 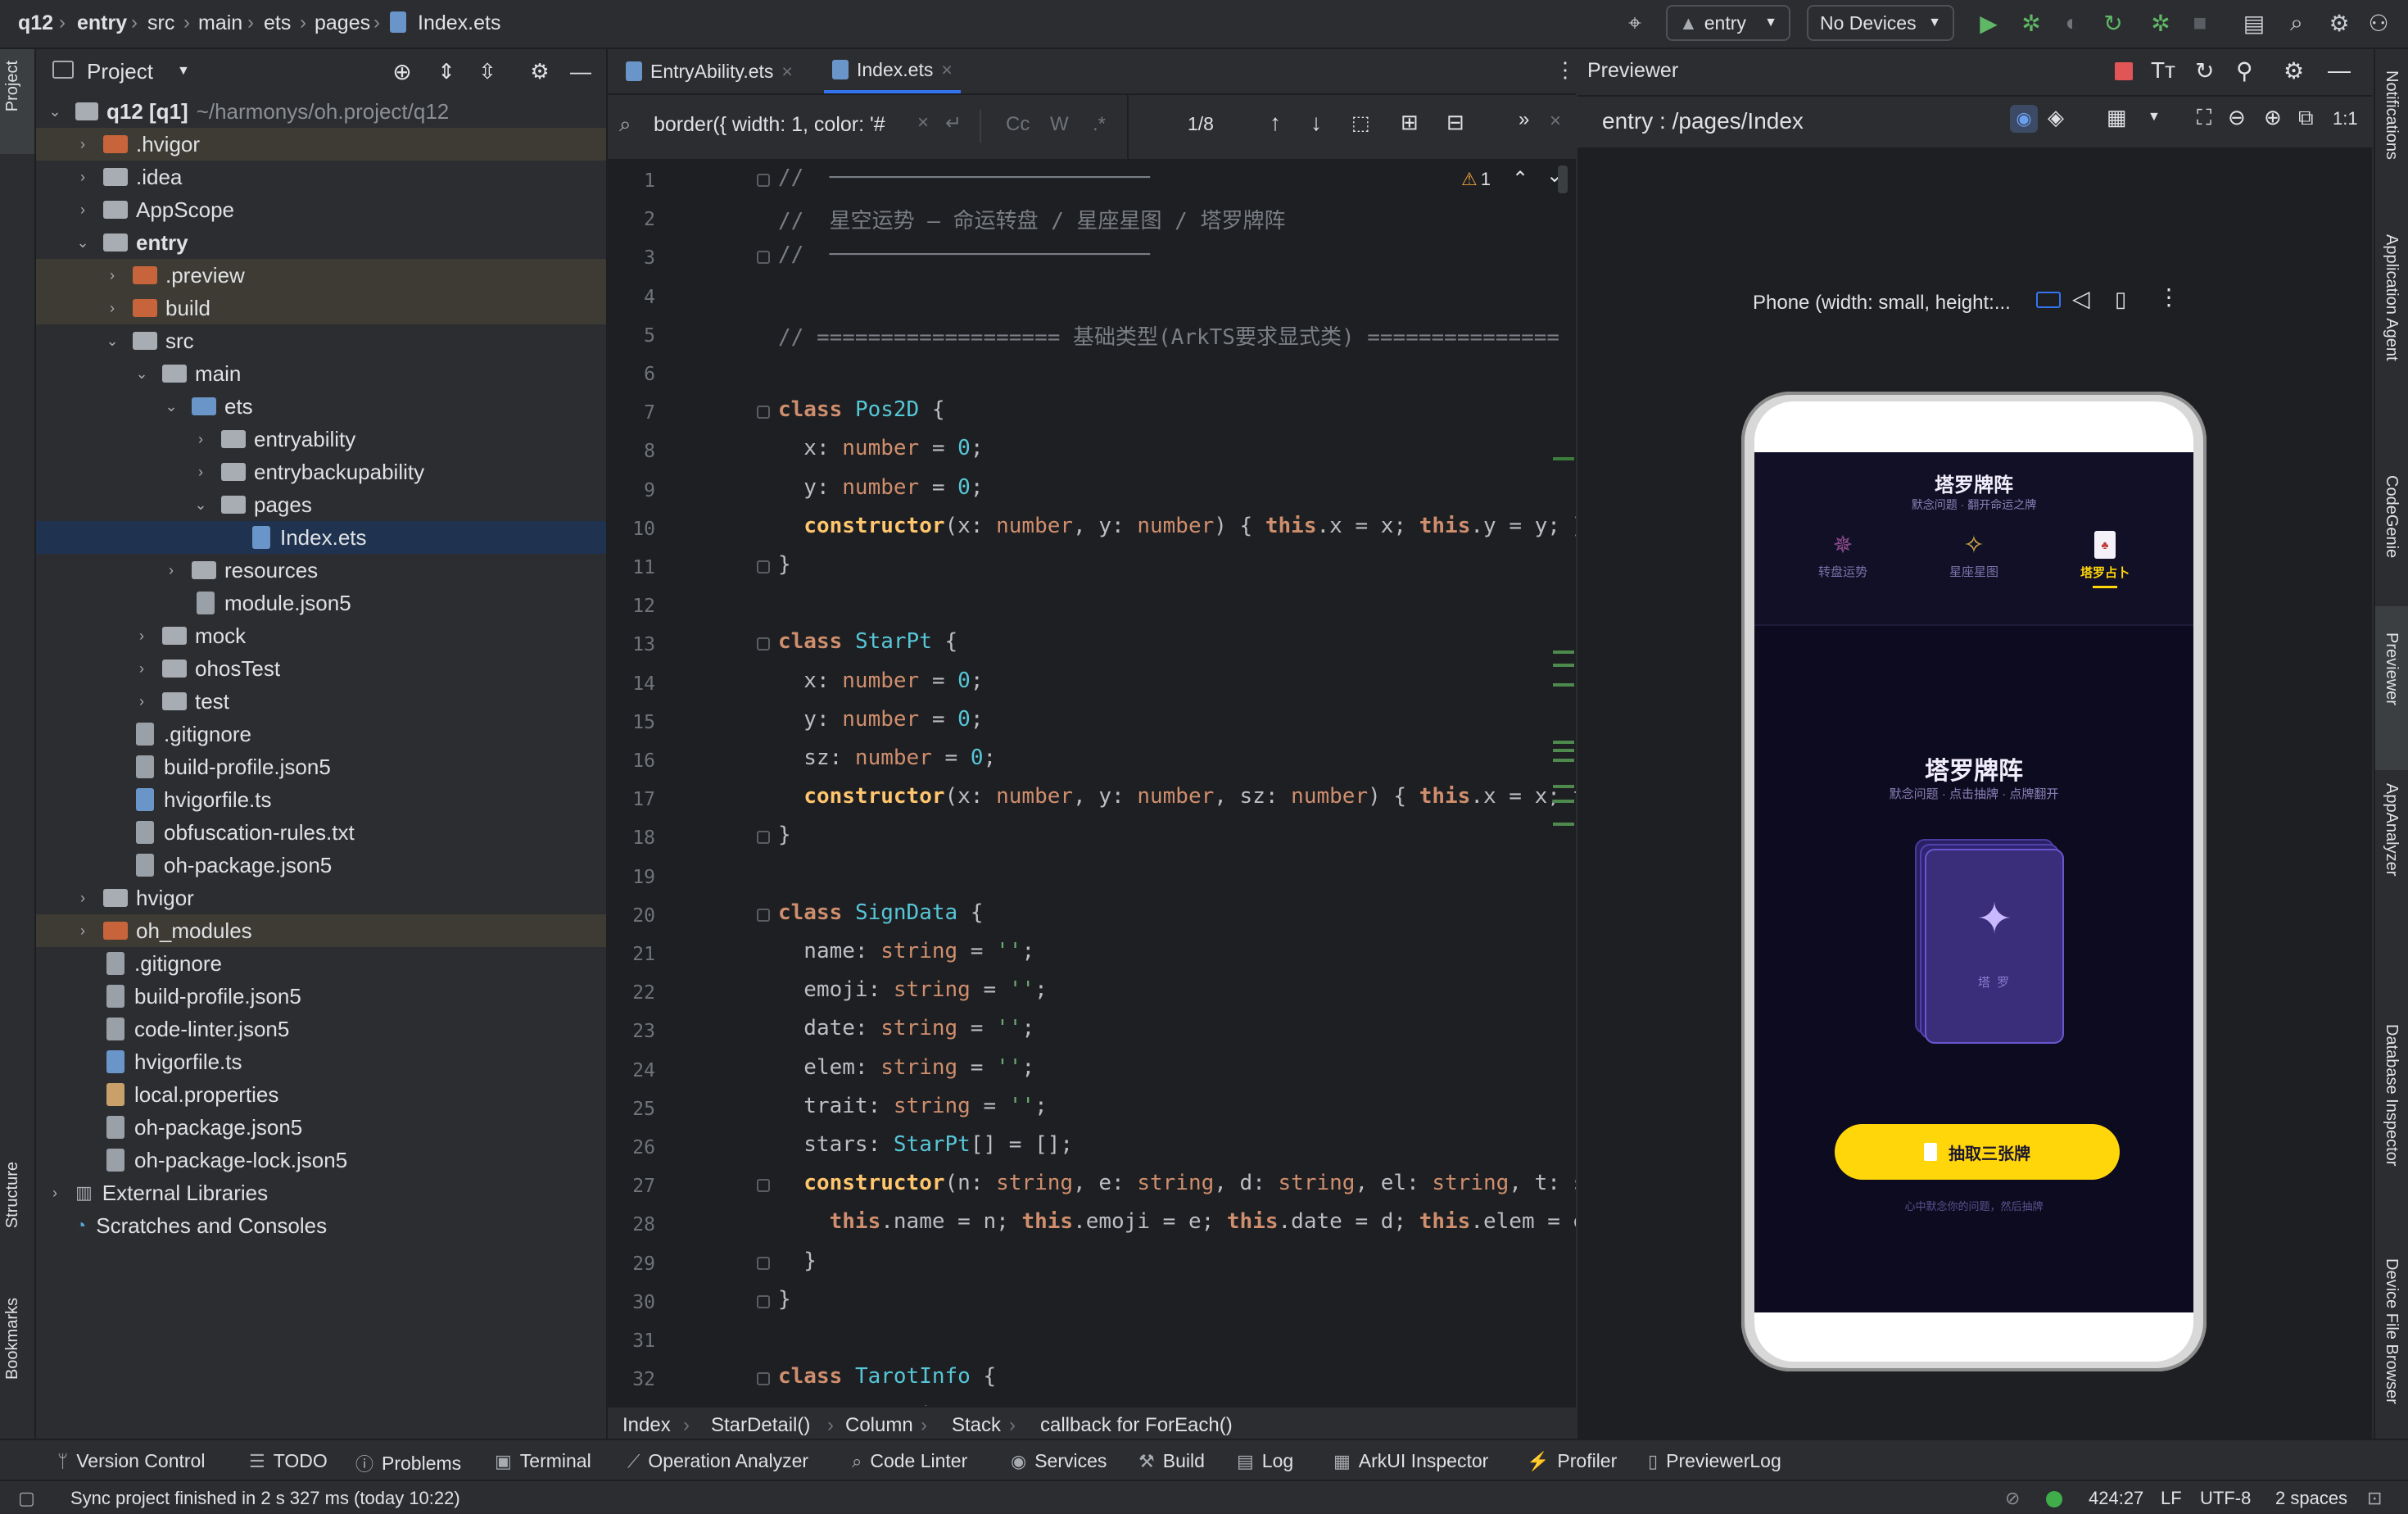 I want to click on more-options-icon: », so click(x=1524, y=119).